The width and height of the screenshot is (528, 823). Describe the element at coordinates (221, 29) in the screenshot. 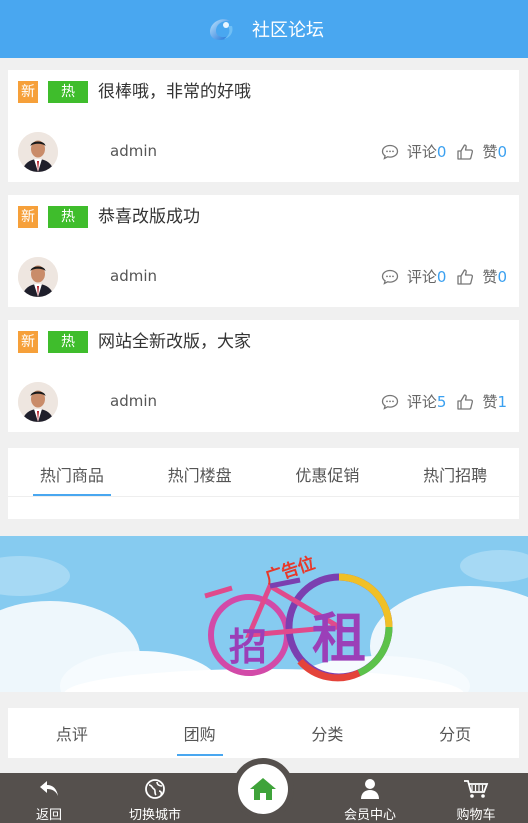

I see `swirl-logo-icon` at that location.